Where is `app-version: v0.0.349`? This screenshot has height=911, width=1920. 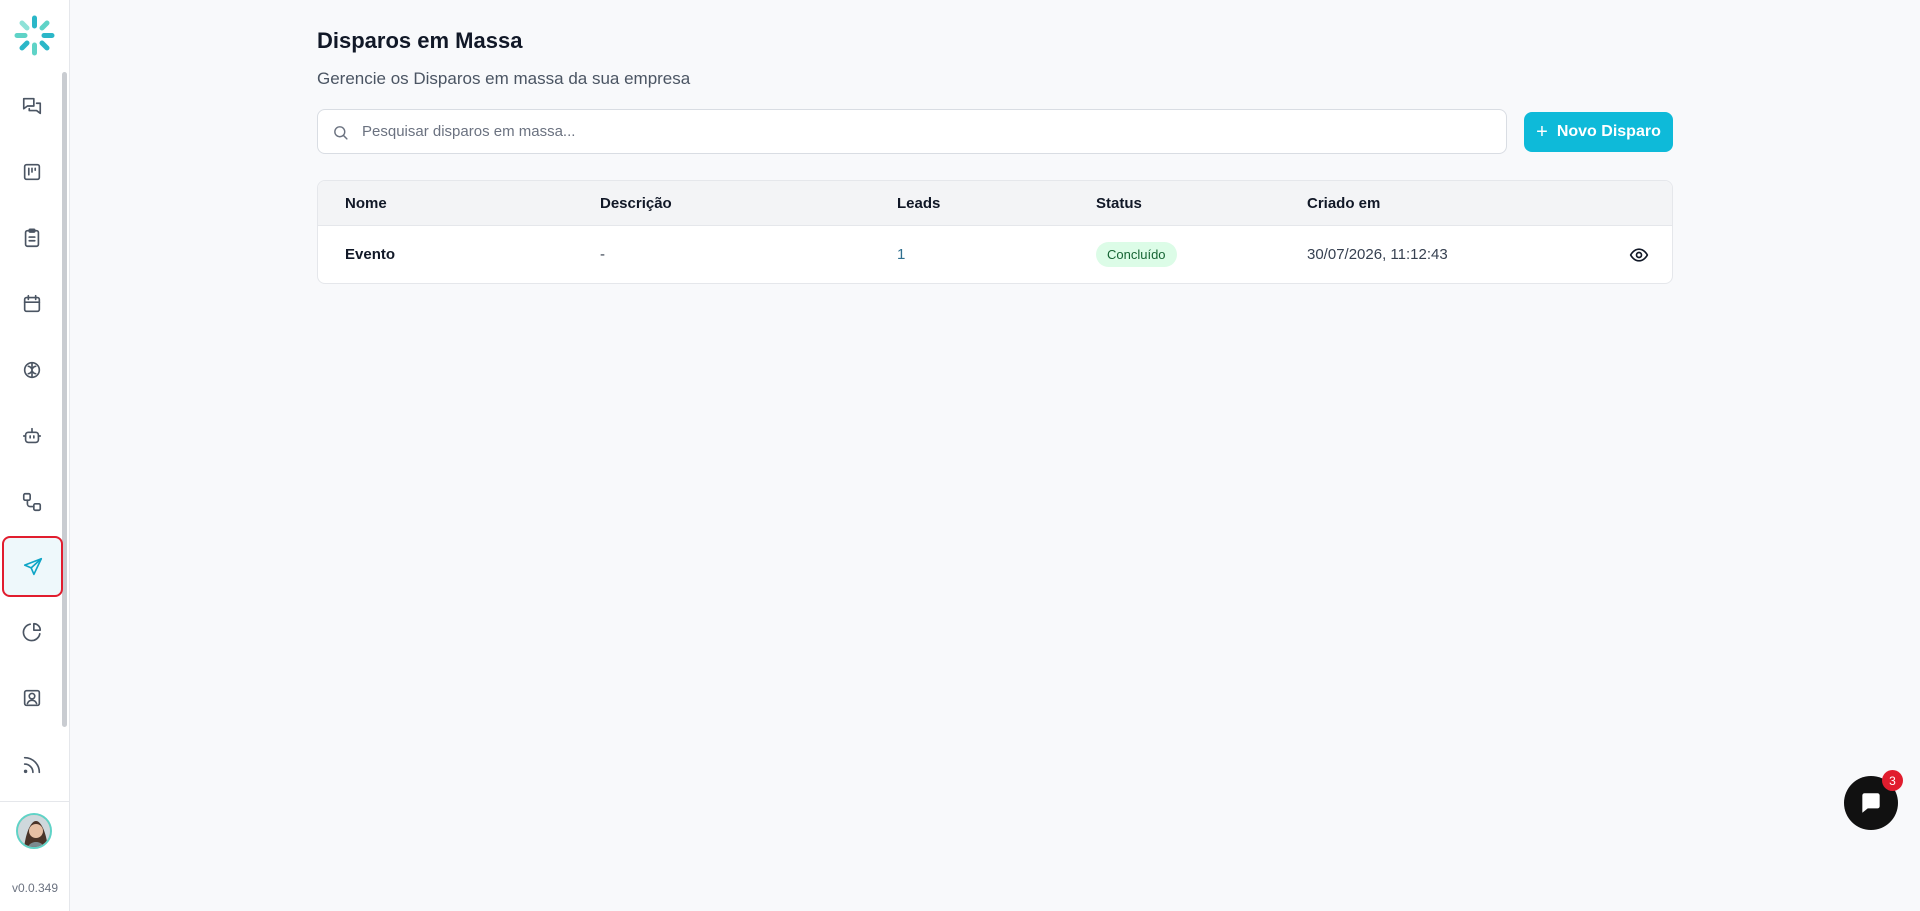 app-version: v0.0.349 is located at coordinates (35, 888).